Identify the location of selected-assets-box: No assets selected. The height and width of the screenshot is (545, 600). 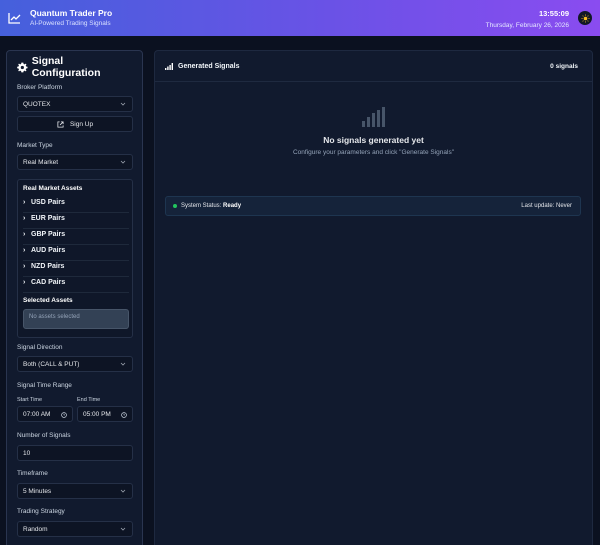
(76, 319).